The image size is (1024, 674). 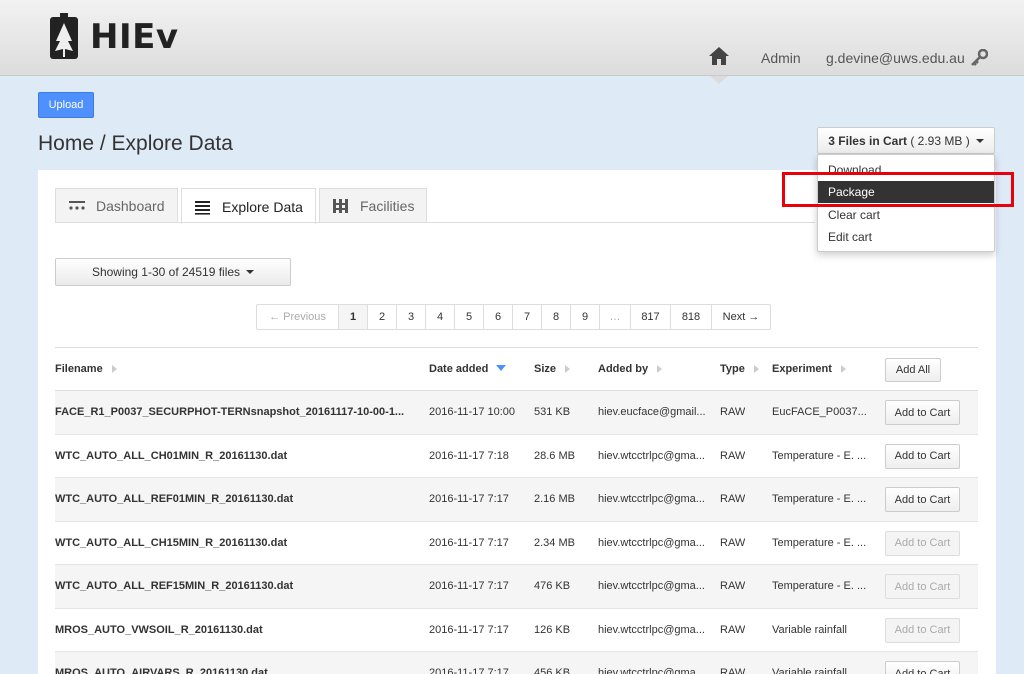 I want to click on filename-cell: WTC_AUTO_ALL_REF01MIN_R_20161130.dat, so click(x=240, y=499).